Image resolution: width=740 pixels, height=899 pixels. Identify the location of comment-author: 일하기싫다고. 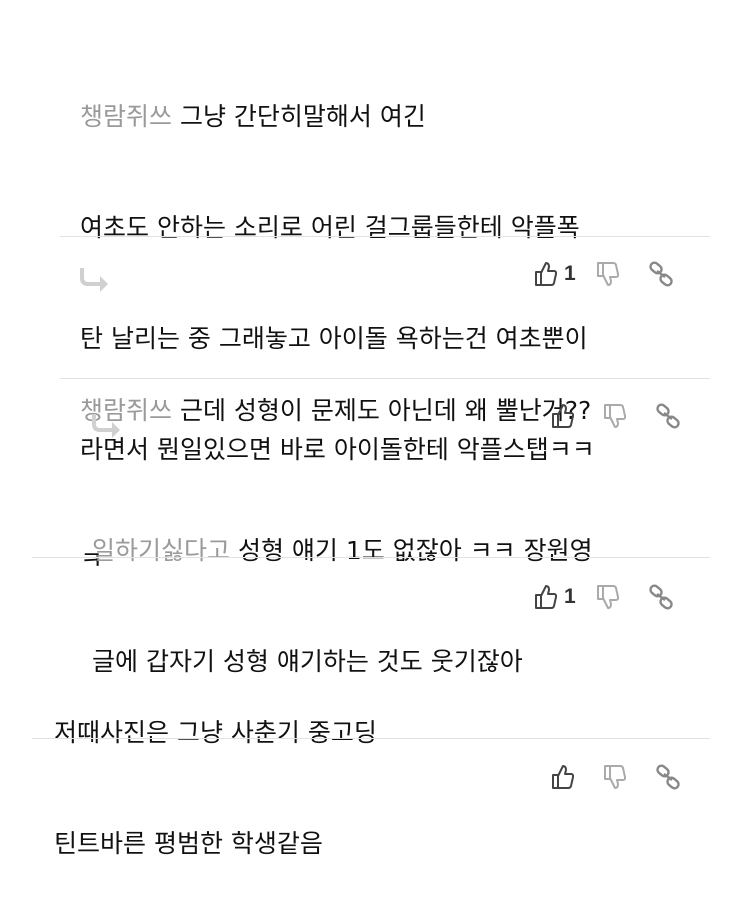
(161, 550).